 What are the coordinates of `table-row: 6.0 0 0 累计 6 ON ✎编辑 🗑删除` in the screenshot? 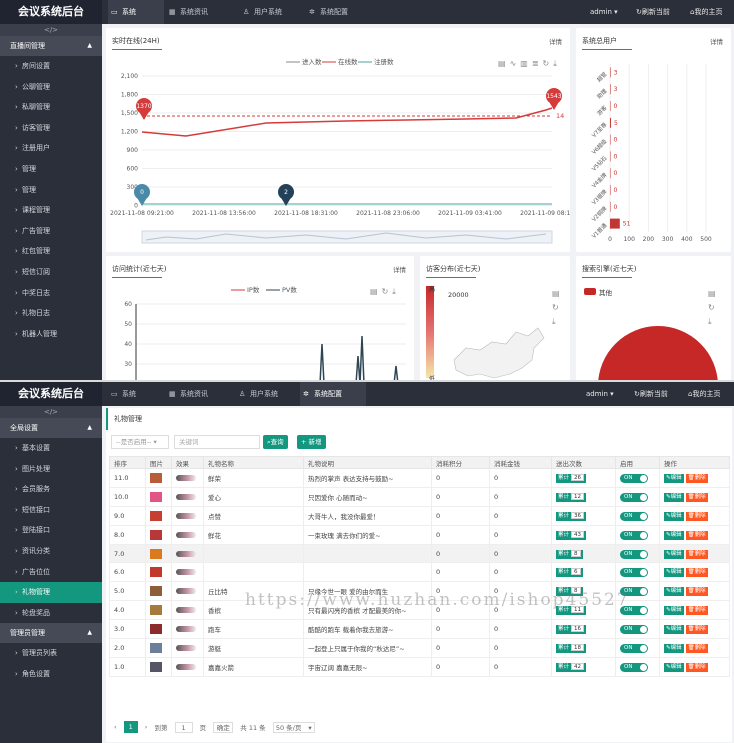 It's located at (419, 572).